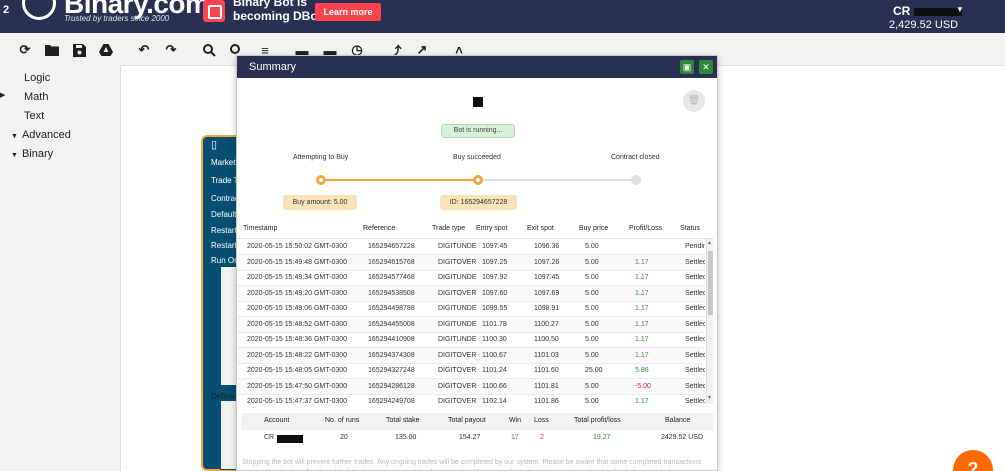  Describe the element at coordinates (642, 308) in the screenshot. I see `cell-profit-loss: 1.17` at that location.